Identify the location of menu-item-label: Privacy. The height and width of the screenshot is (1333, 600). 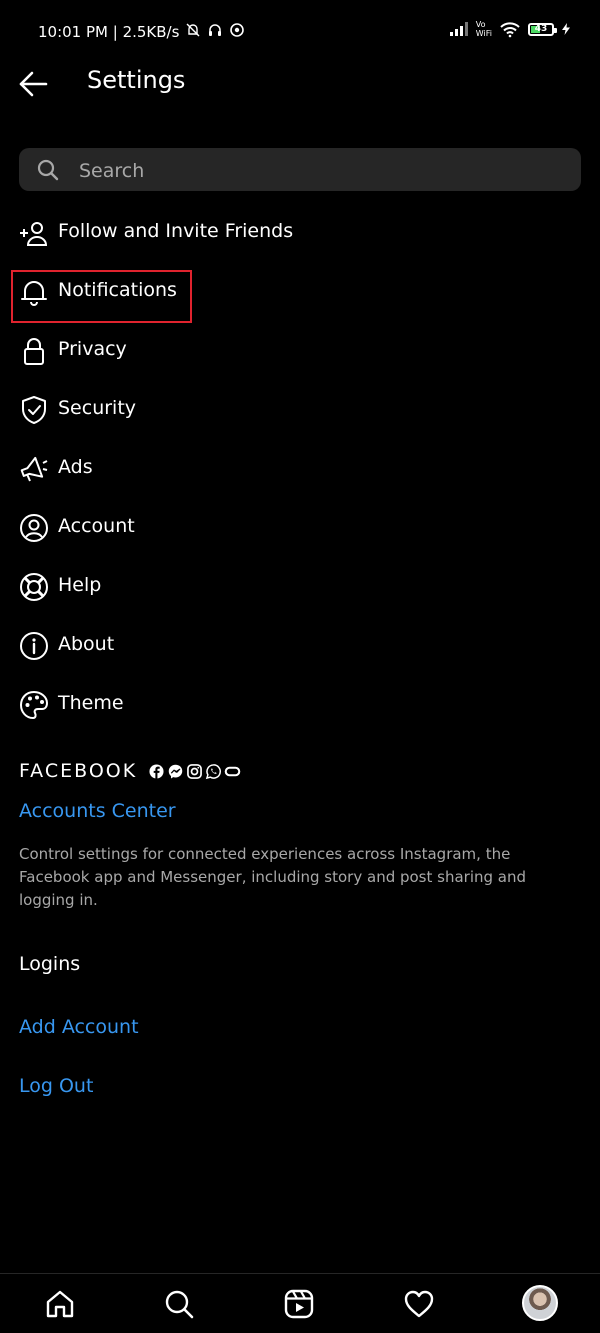
(92, 349).